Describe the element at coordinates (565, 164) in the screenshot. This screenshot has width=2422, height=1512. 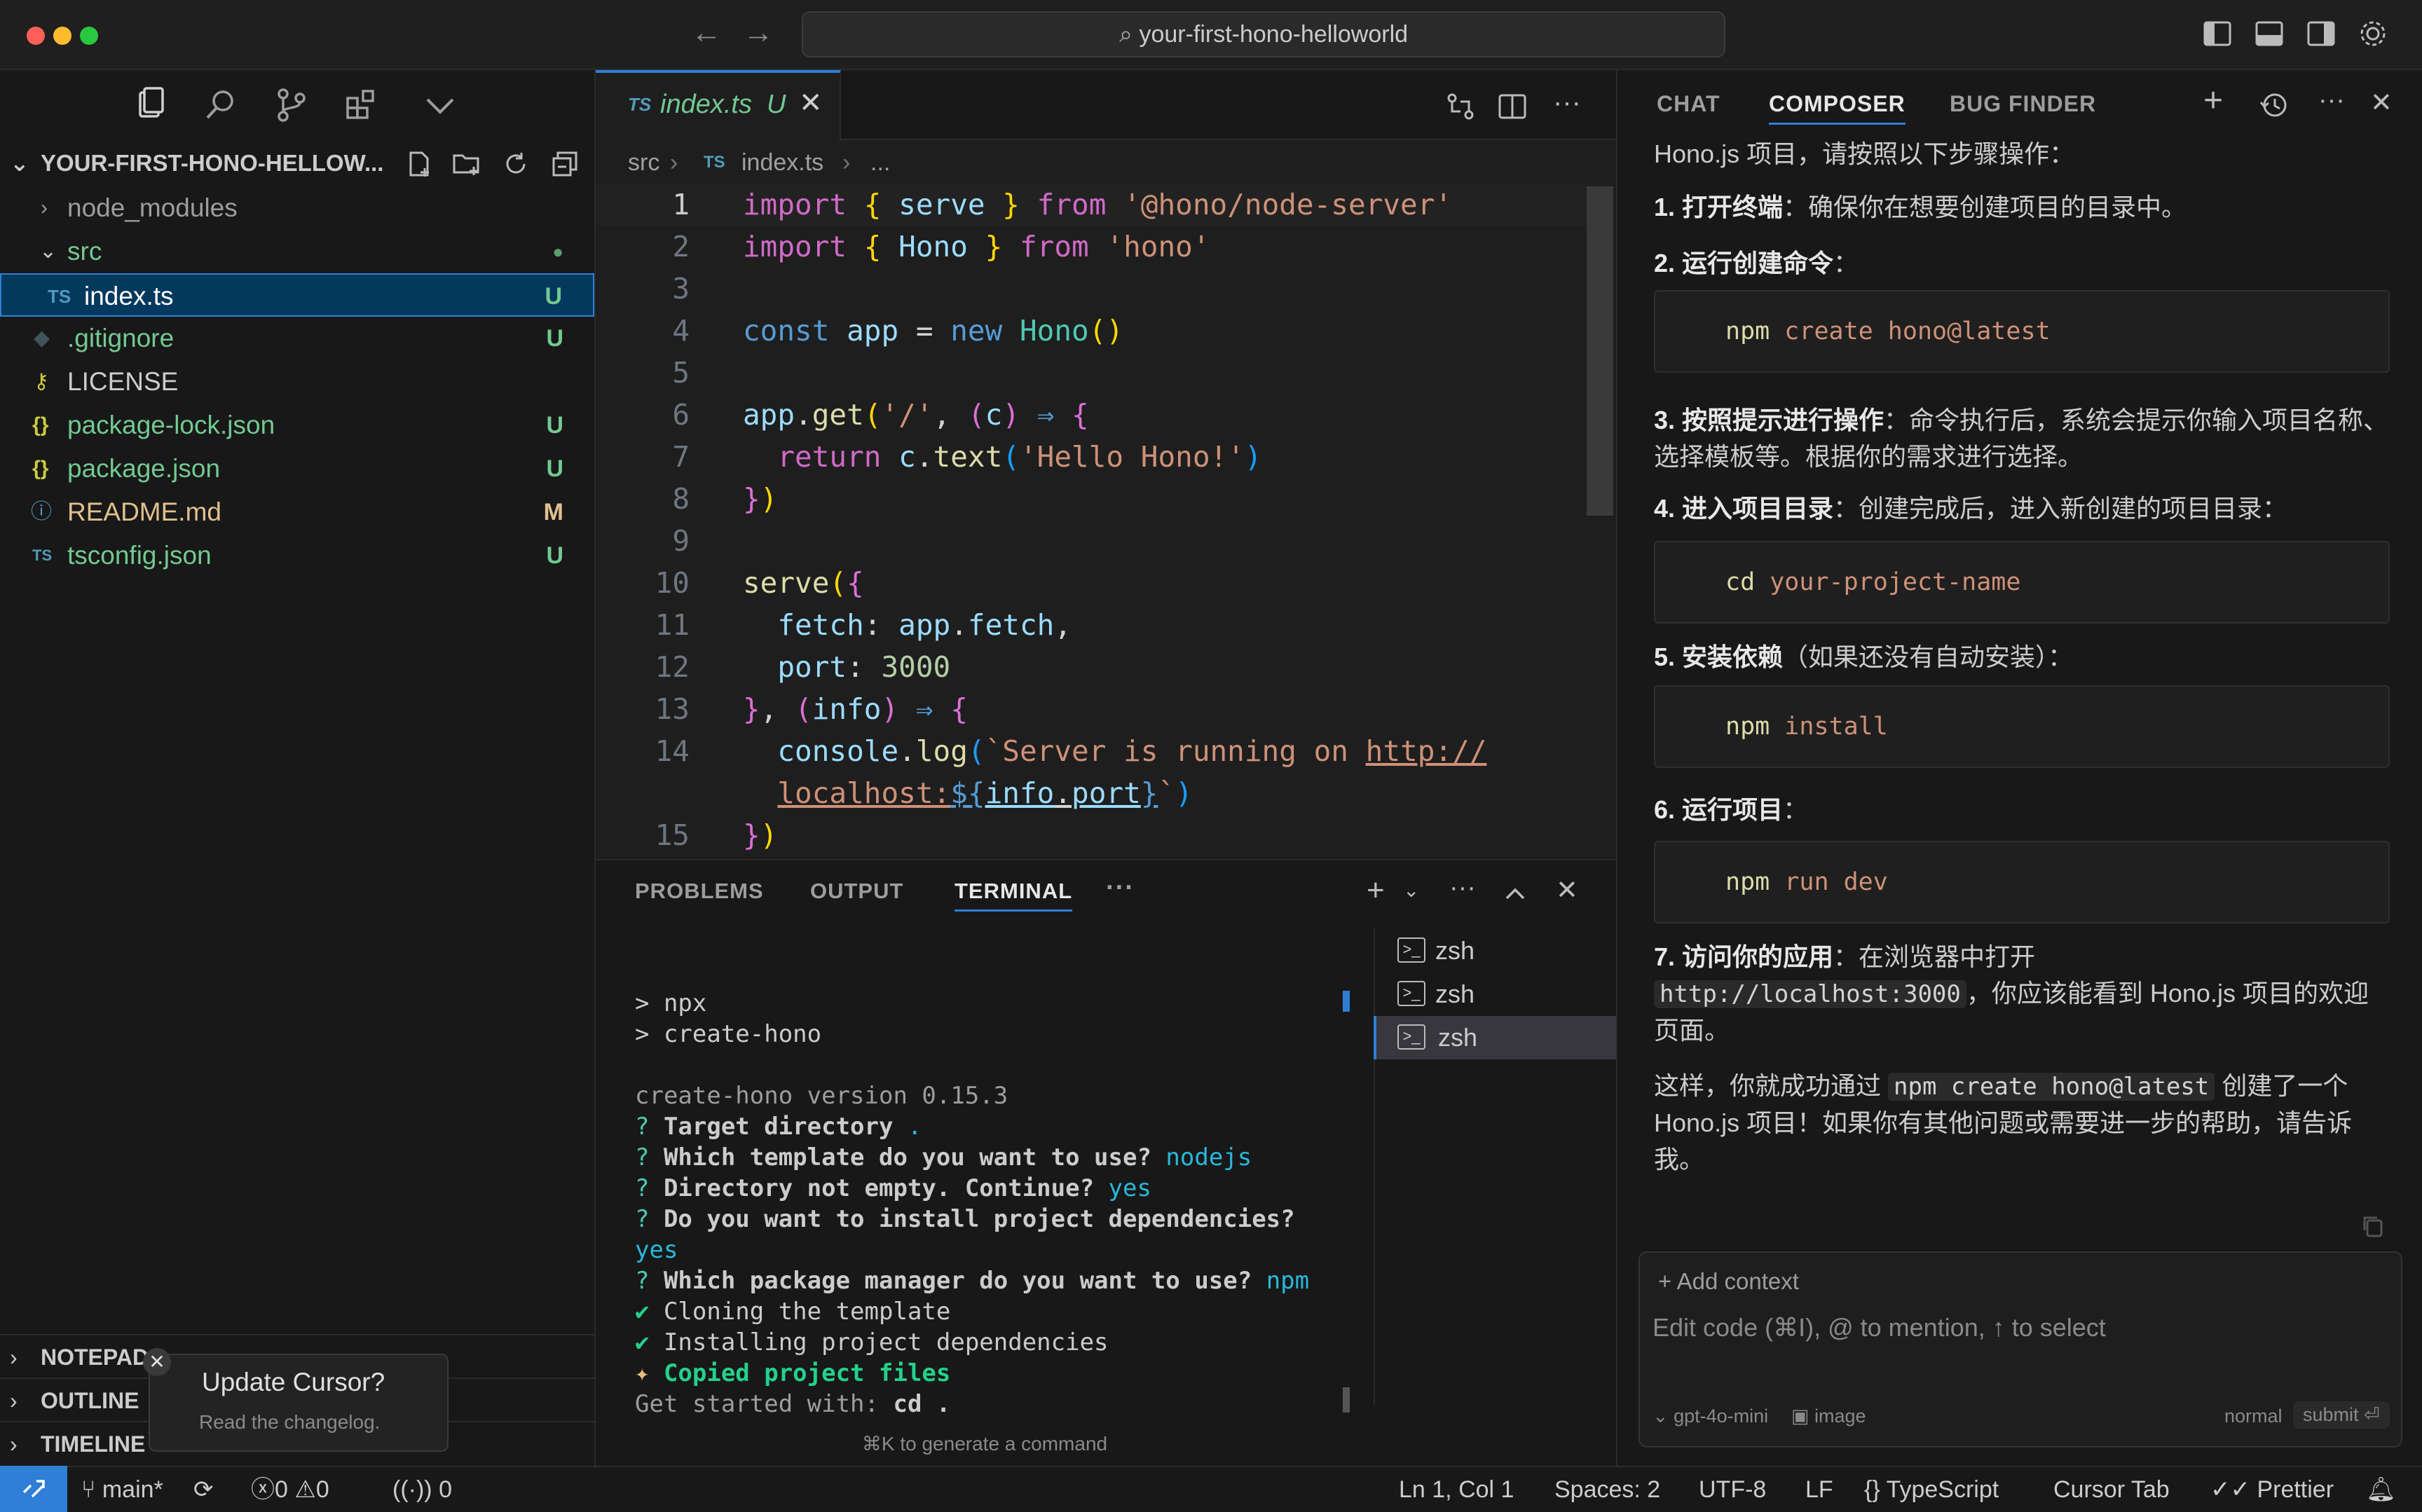
I see `collapse-all-icon` at that location.